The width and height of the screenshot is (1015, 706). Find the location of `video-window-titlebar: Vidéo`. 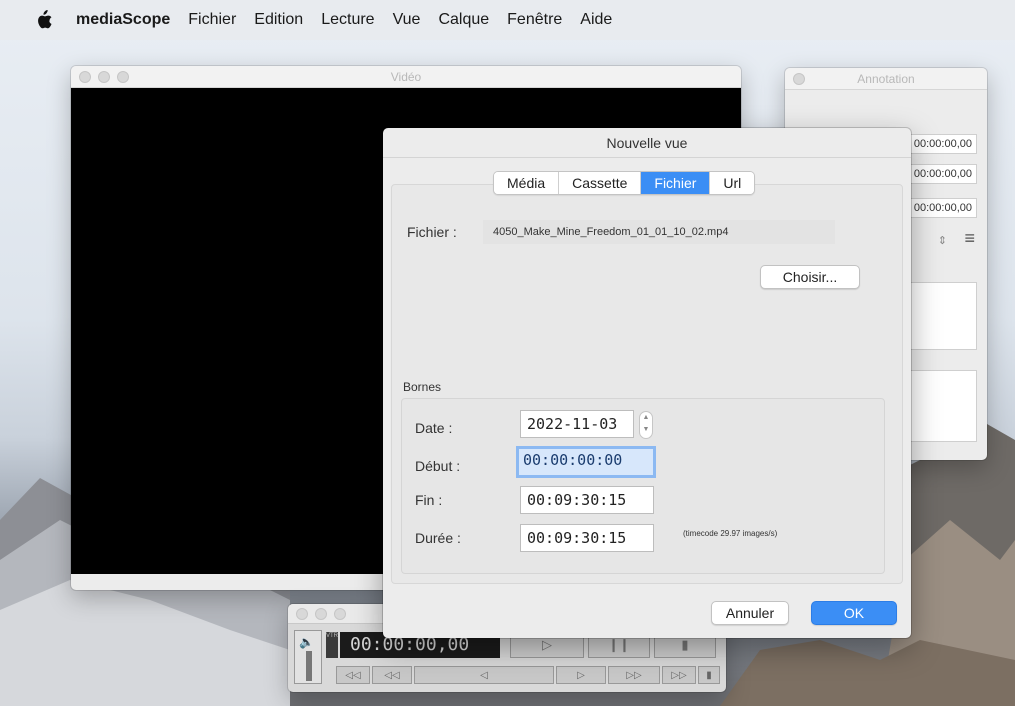

video-window-titlebar: Vidéo is located at coordinates (406, 77).